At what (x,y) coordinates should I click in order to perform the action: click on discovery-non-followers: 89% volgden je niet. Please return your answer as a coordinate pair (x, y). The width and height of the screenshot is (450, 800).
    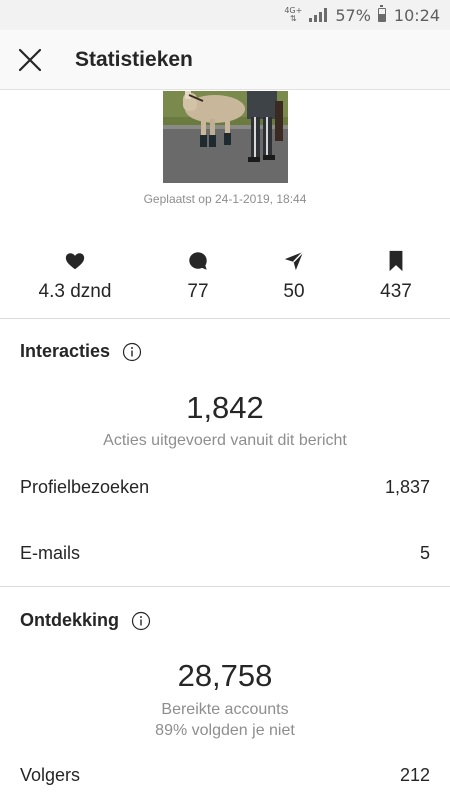
    Looking at the image, I should click on (225, 730).